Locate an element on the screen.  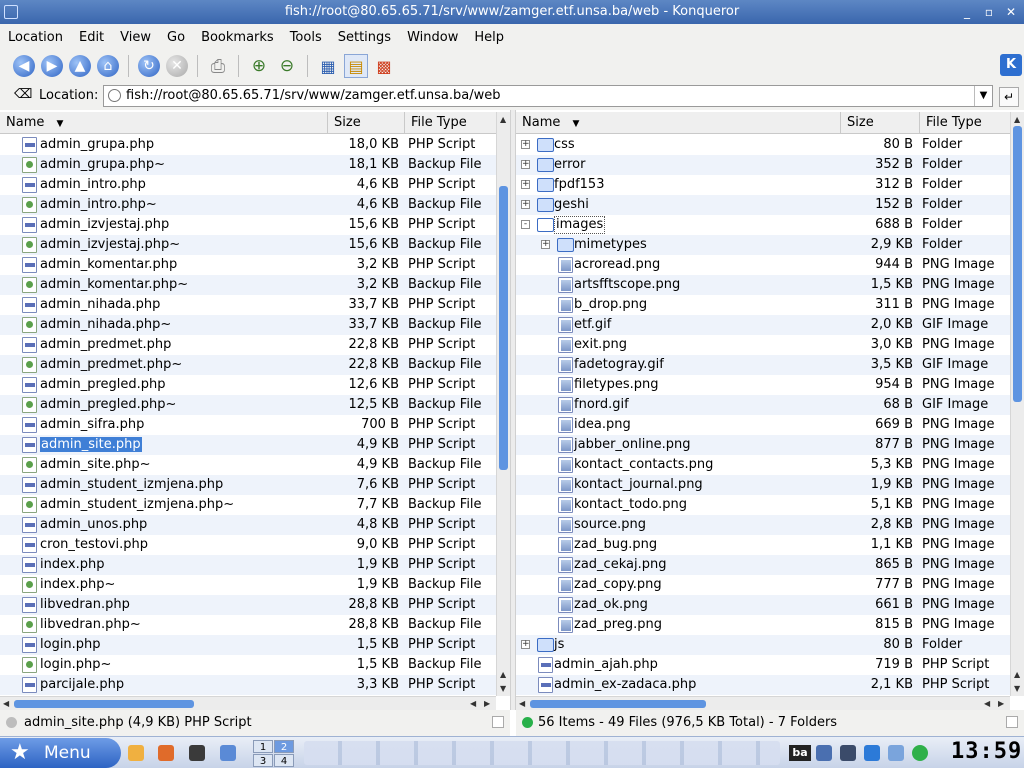
konqueror-launcher-icon is located at coordinates (136, 753).